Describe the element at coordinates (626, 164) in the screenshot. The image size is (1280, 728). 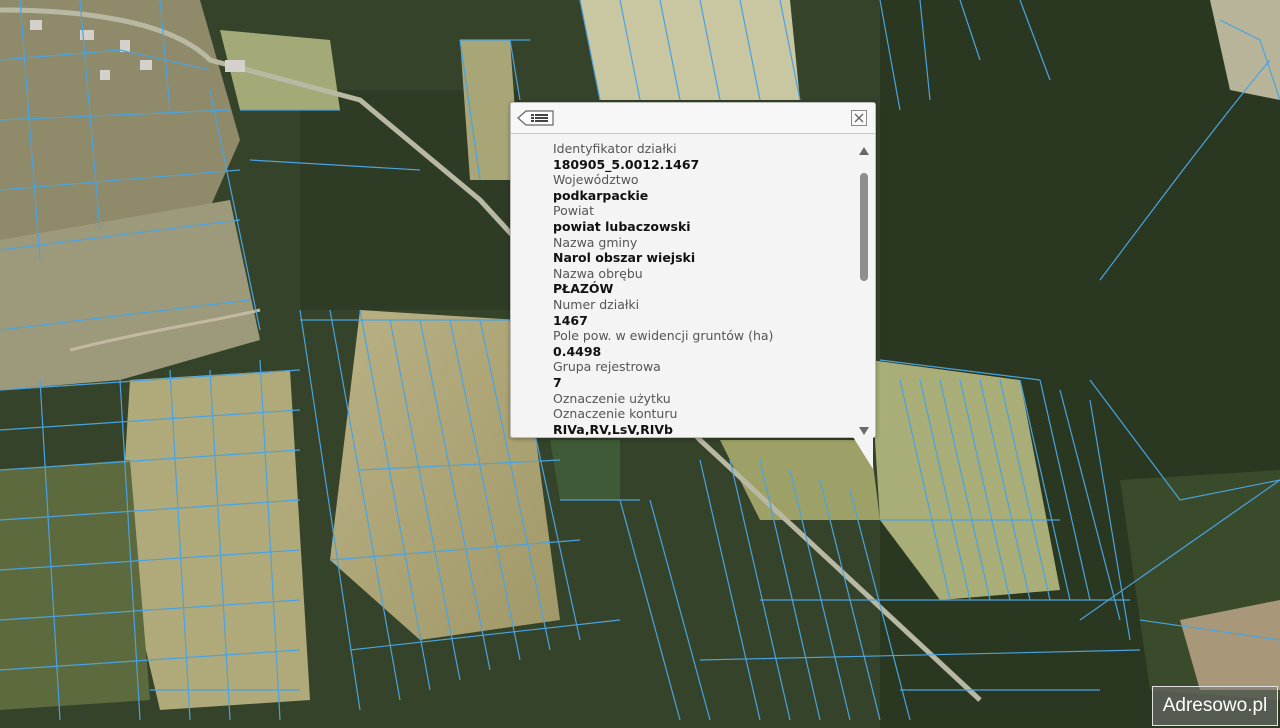
I see `field-value: 180905_5.0012.1467` at that location.